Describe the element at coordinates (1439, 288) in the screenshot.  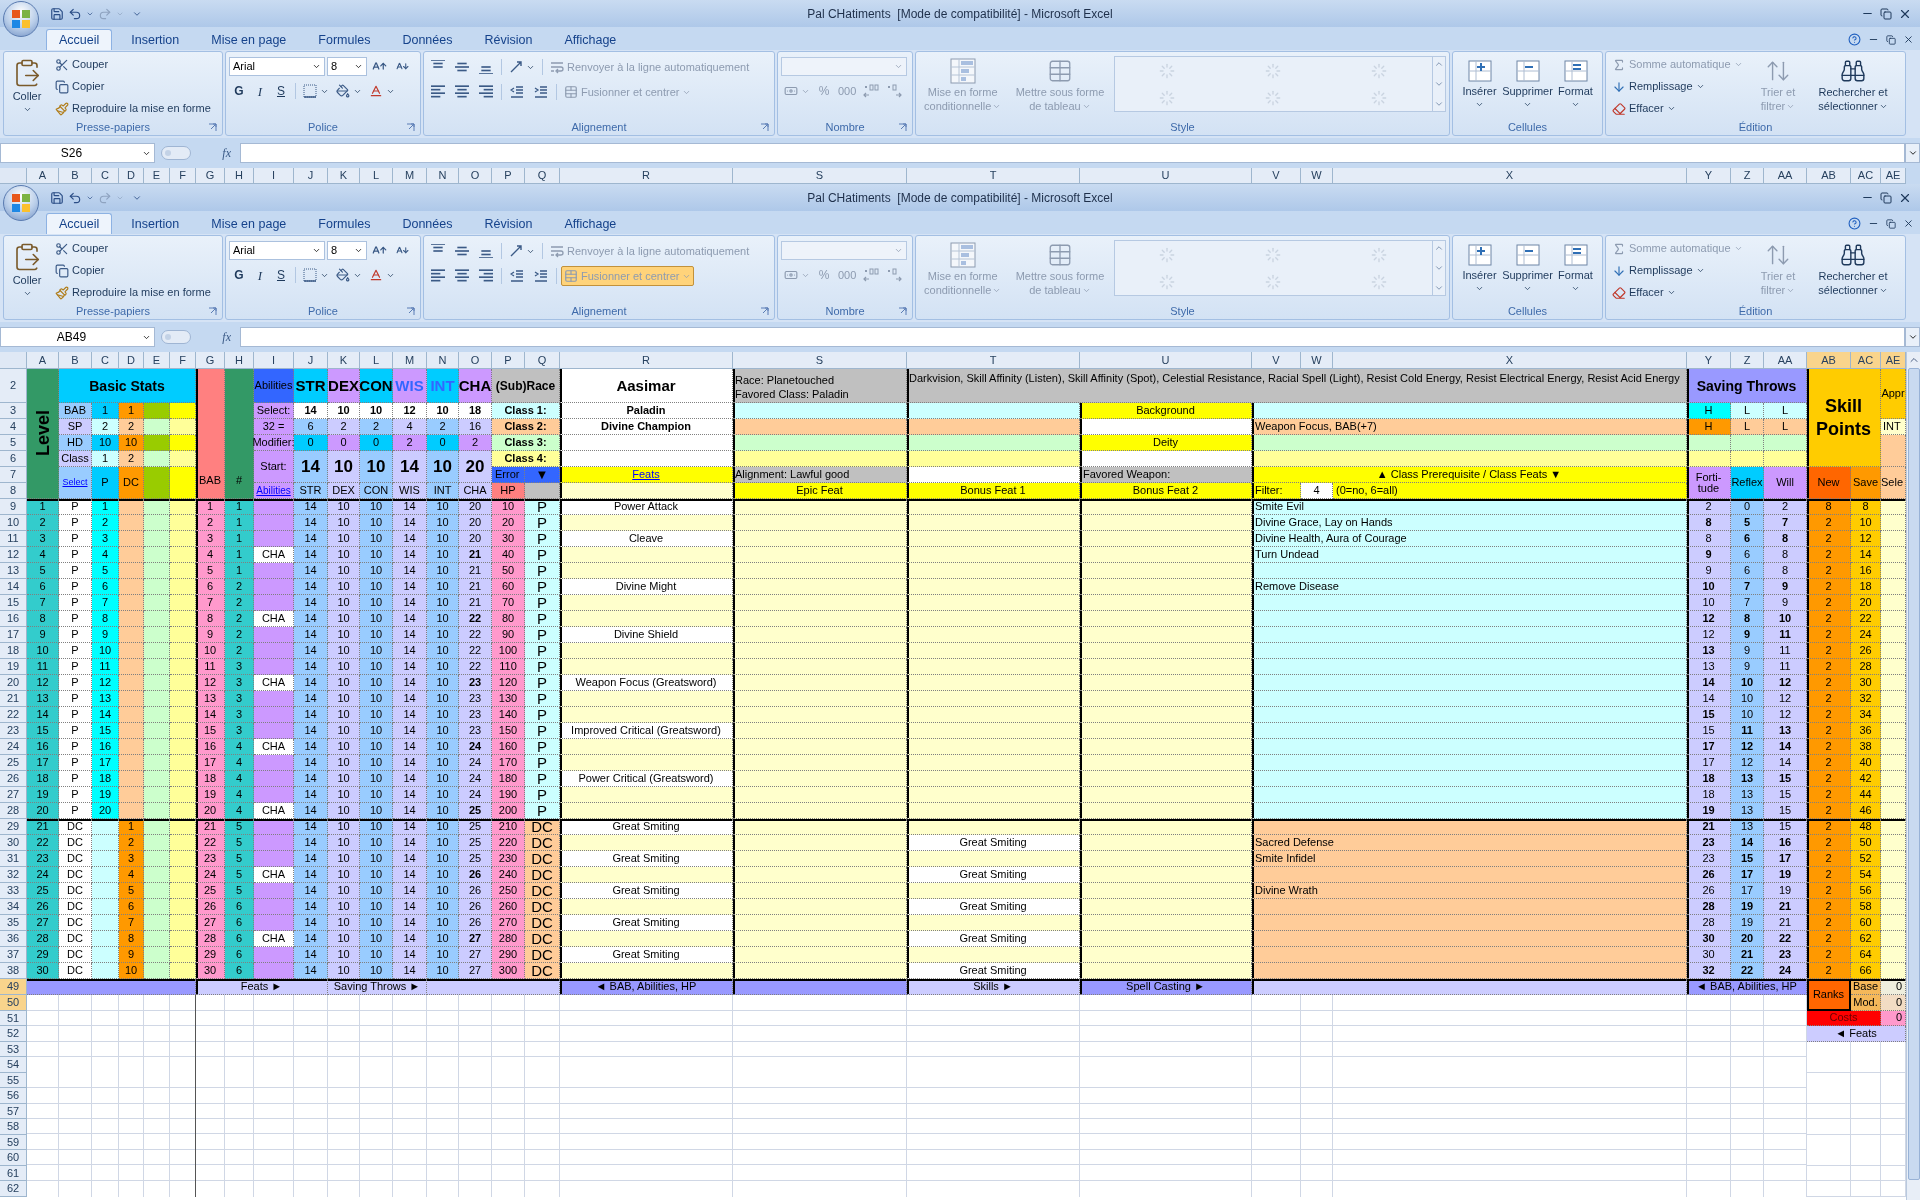
I see `chevron-down-icon` at that location.